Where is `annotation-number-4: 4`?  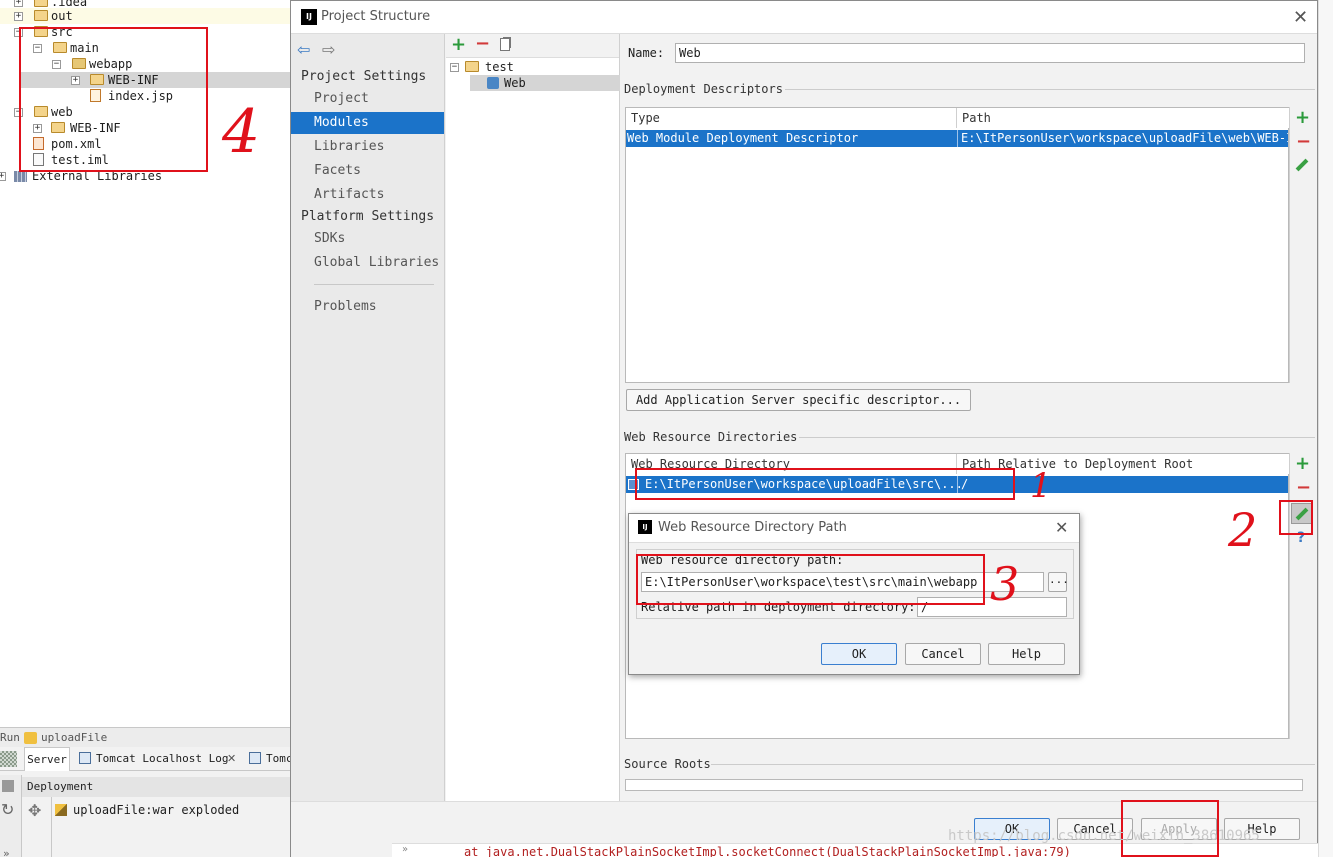
annotation-number-4: 4 is located at coordinates (241, 132).